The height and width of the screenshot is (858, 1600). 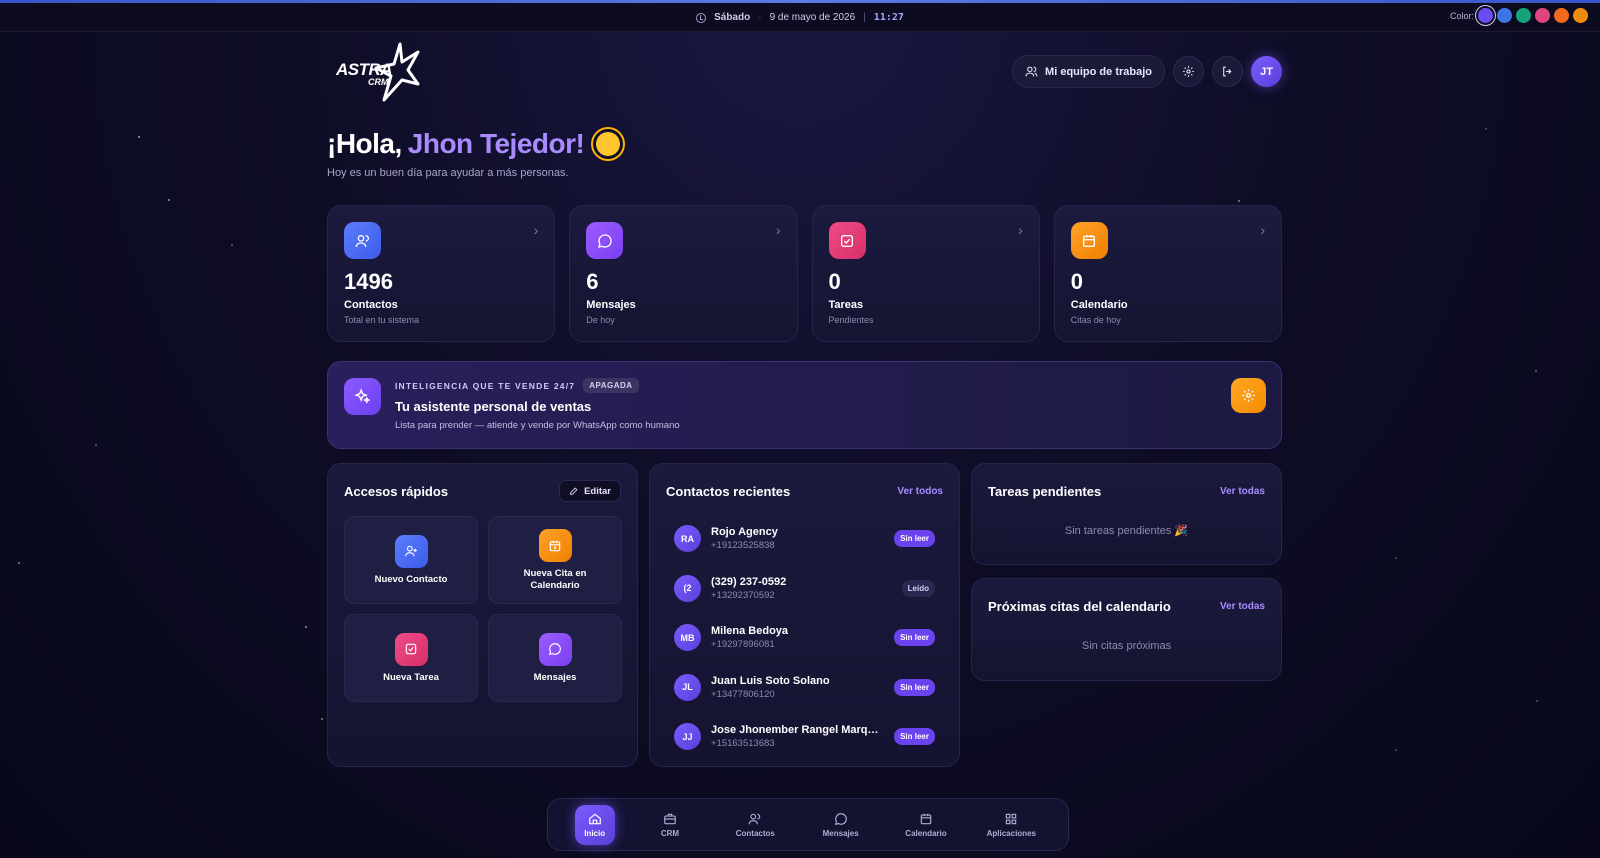 What do you see at coordinates (701, 17) in the screenshot?
I see `clock-icon` at bounding box center [701, 17].